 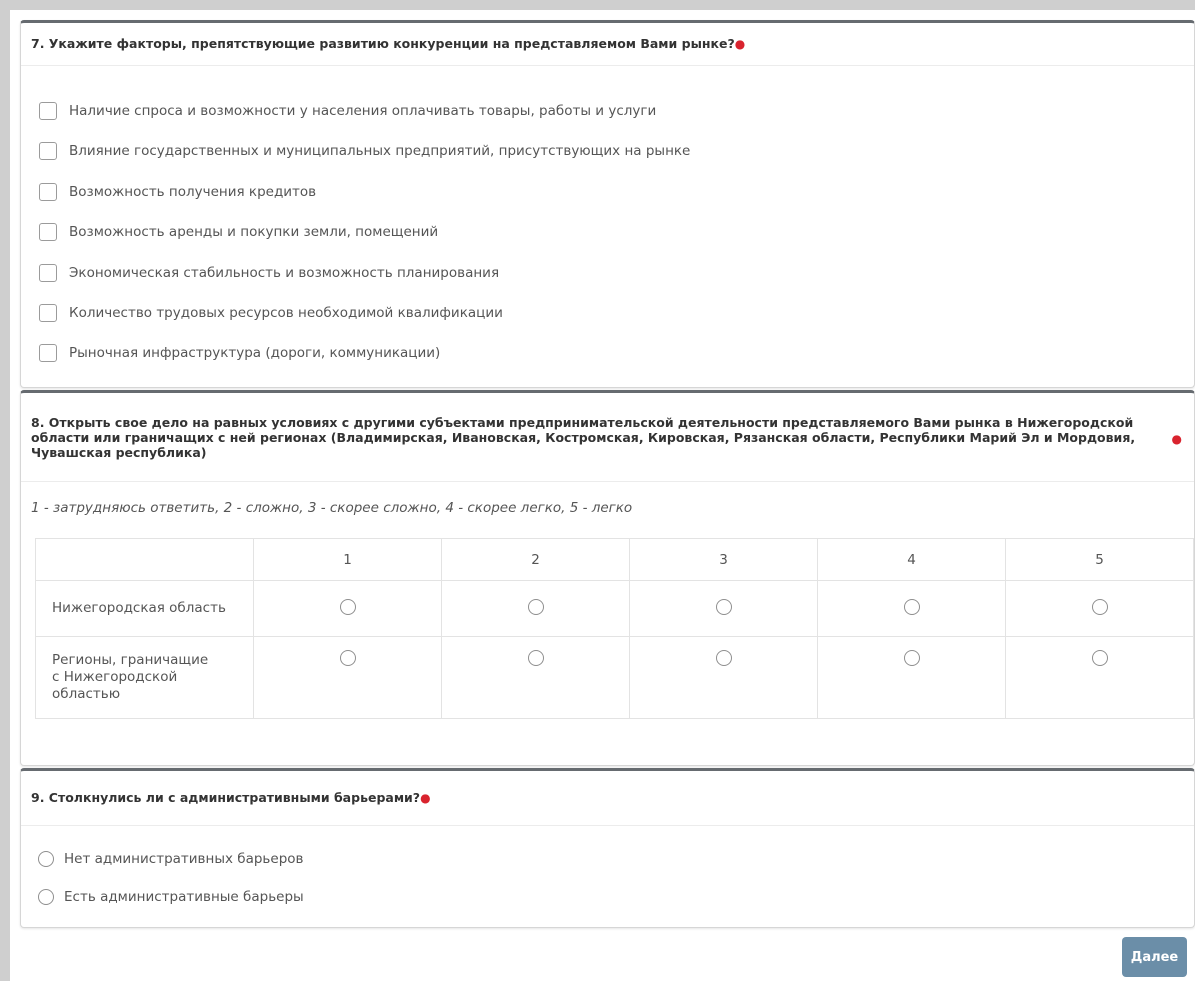 I want to click on q9-option-2: Есть административные барьеры, so click(x=171, y=897).